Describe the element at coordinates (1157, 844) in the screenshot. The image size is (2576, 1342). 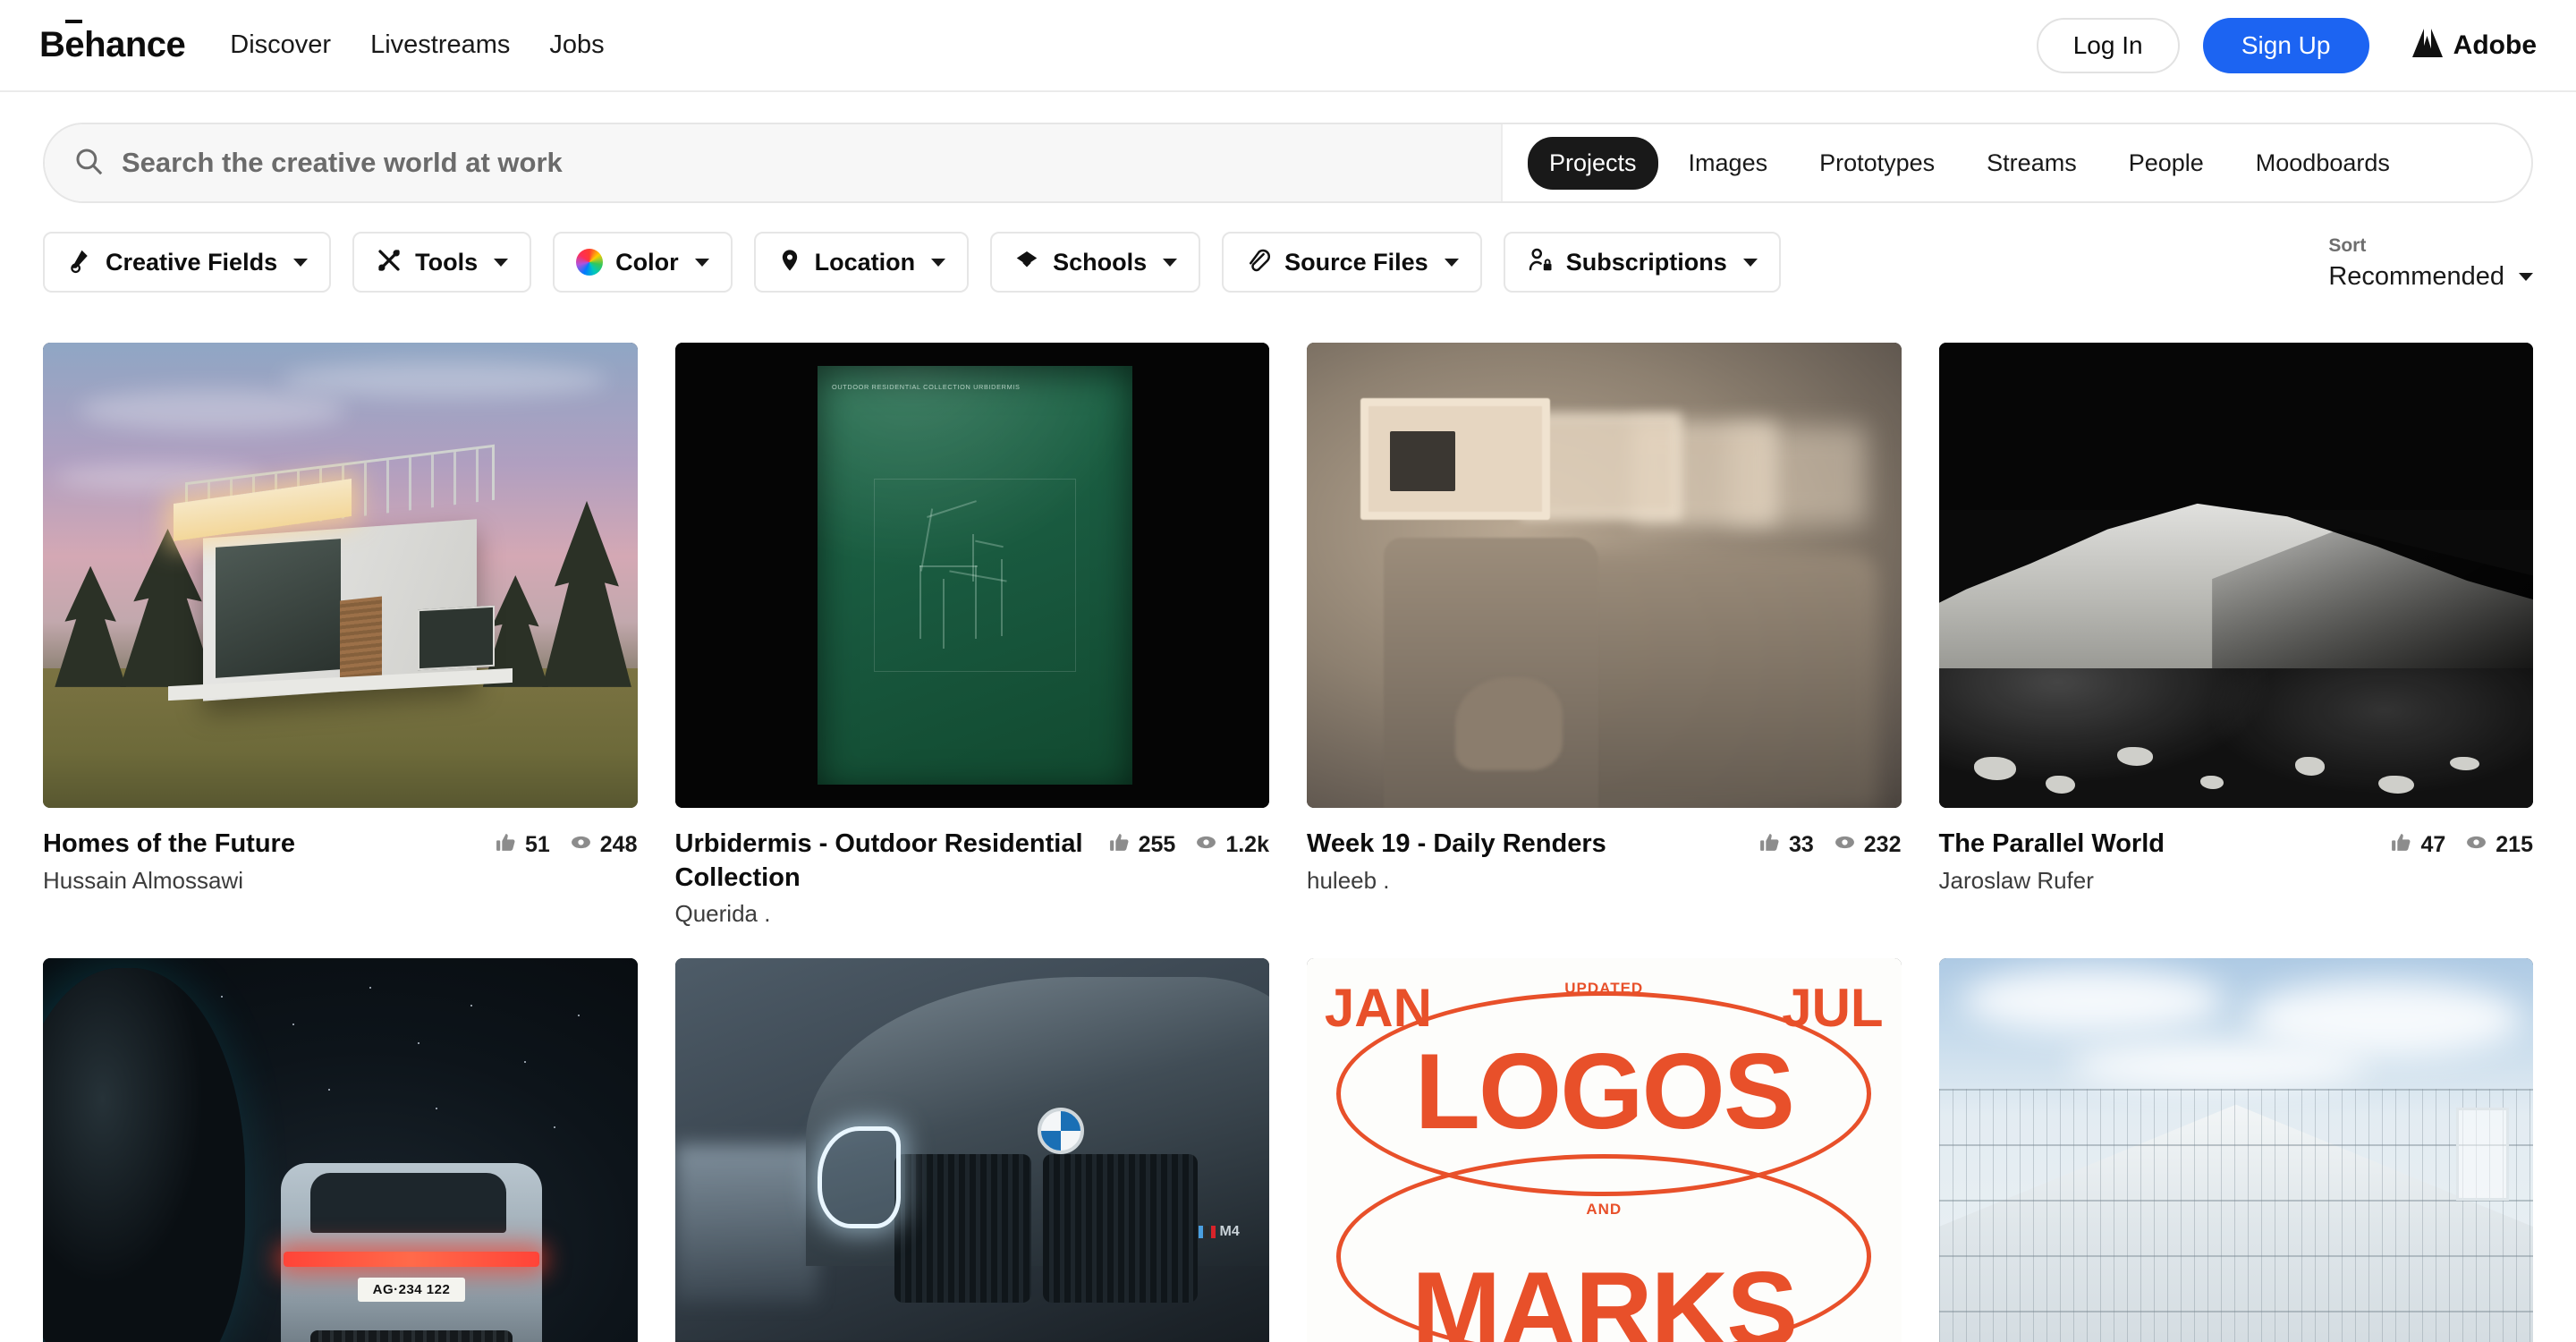
I see `like-count: 255` at that location.